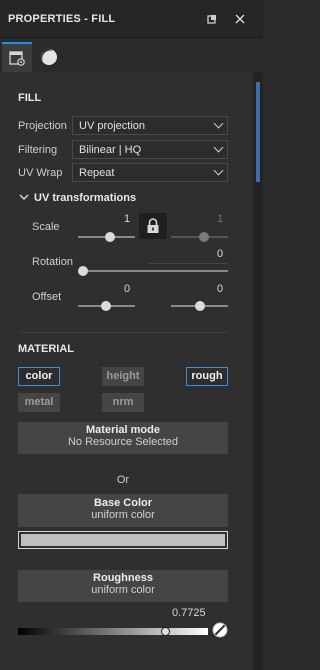  What do you see at coordinates (24, 197) in the screenshot?
I see `collapse-chevron-icon` at bounding box center [24, 197].